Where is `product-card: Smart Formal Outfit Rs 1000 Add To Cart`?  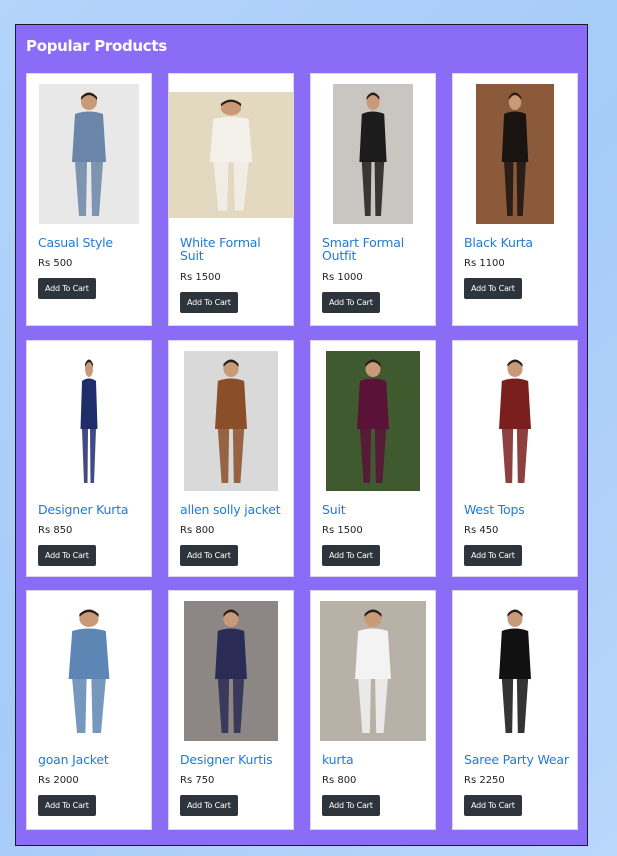
product-card: Smart Formal Outfit Rs 1000 Add To Cart is located at coordinates (373, 199).